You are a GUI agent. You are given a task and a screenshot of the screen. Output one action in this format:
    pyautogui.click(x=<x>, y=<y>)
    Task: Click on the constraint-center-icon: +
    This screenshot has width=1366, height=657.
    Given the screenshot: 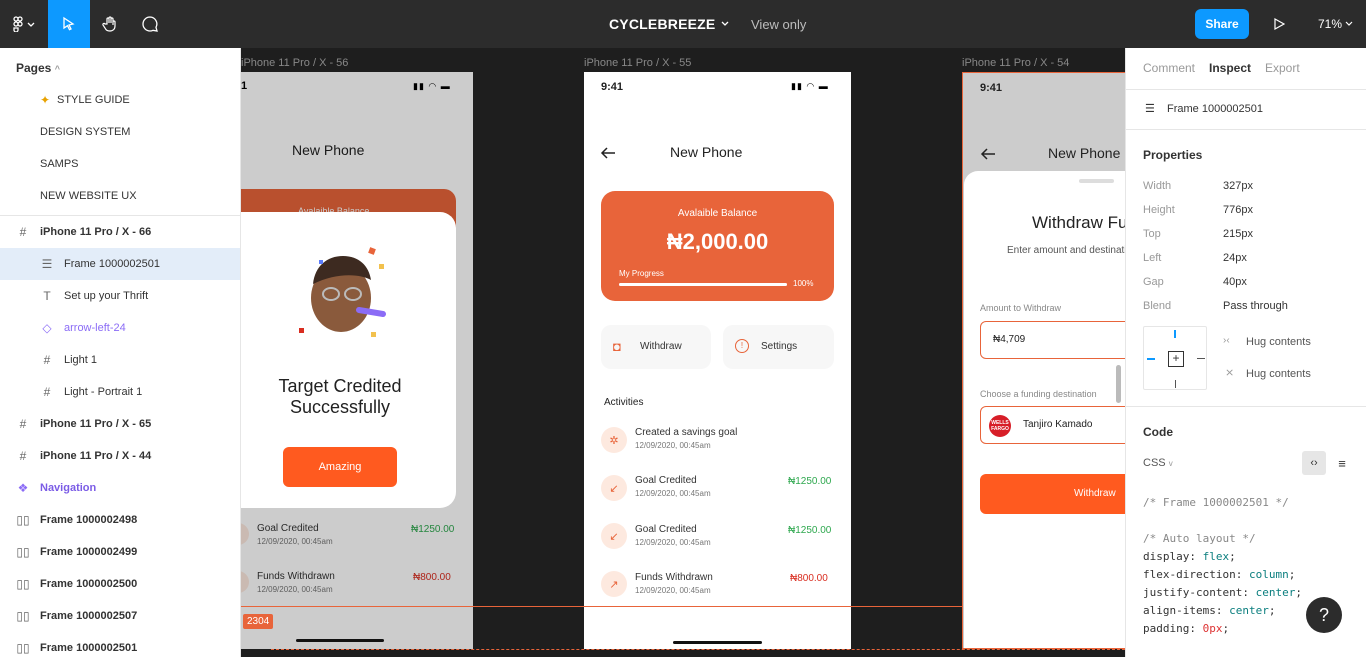 What is the action you would take?
    pyautogui.click(x=1176, y=359)
    